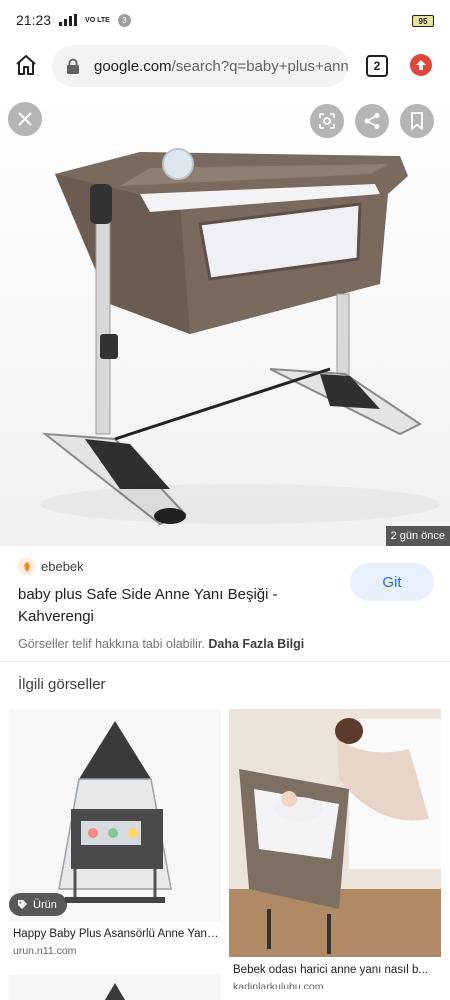 The width and height of the screenshot is (450, 1000). What do you see at coordinates (225, 20) in the screenshot?
I see `status-bar: 21:23 VO LTE 3 95` at bounding box center [225, 20].